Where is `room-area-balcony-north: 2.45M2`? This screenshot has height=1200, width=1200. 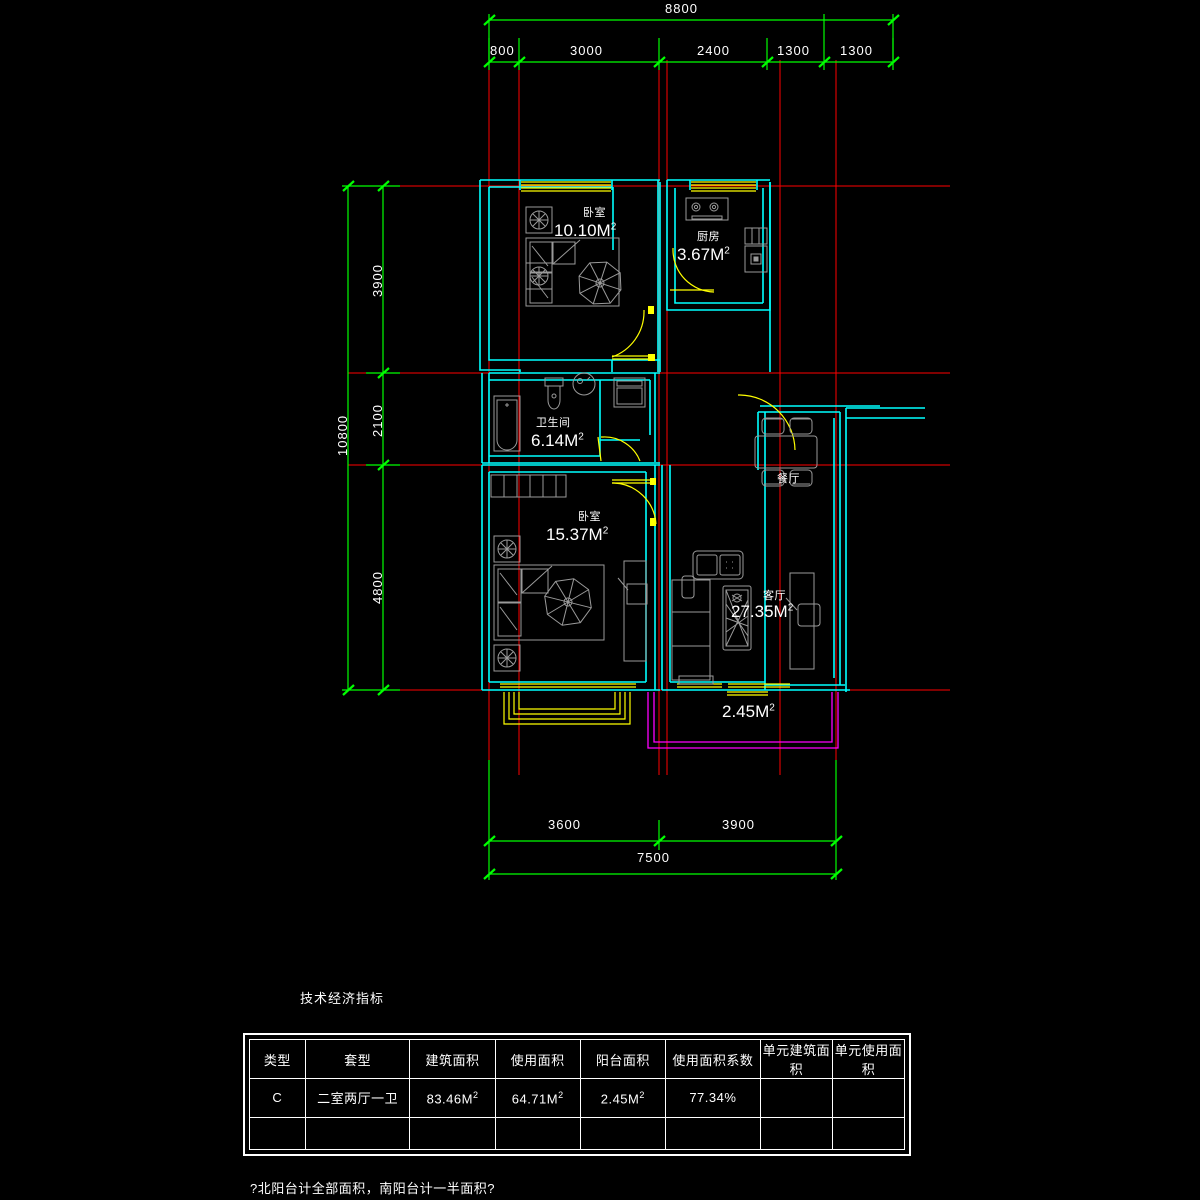 room-area-balcony-north: 2.45M2 is located at coordinates (748, 711).